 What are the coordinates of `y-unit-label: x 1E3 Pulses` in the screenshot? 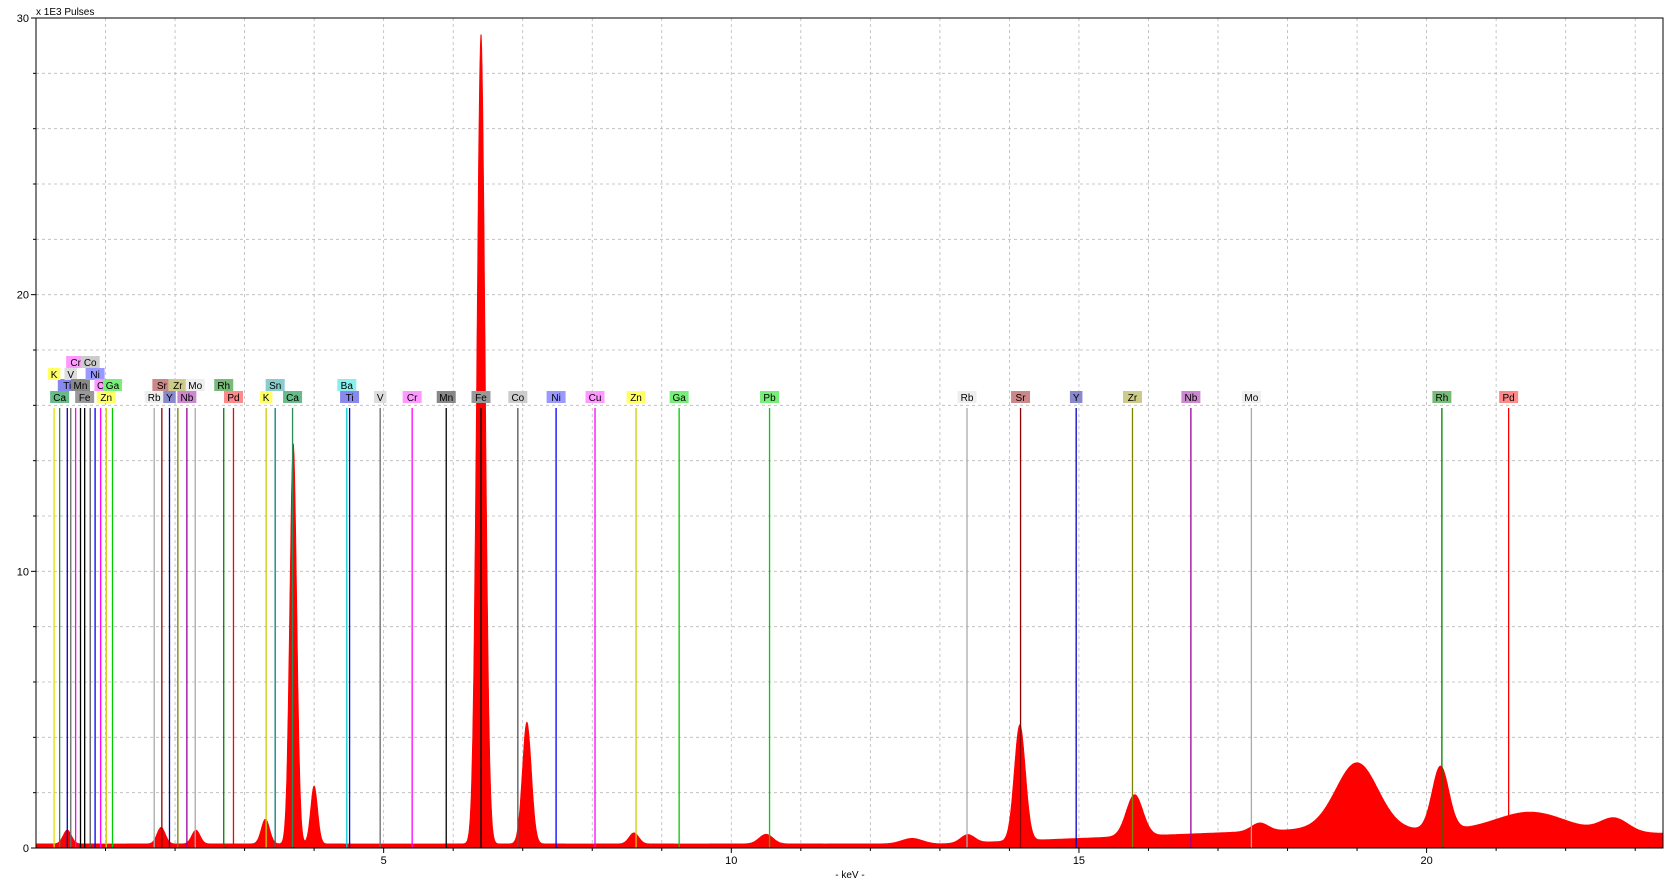 It's located at (65, 12).